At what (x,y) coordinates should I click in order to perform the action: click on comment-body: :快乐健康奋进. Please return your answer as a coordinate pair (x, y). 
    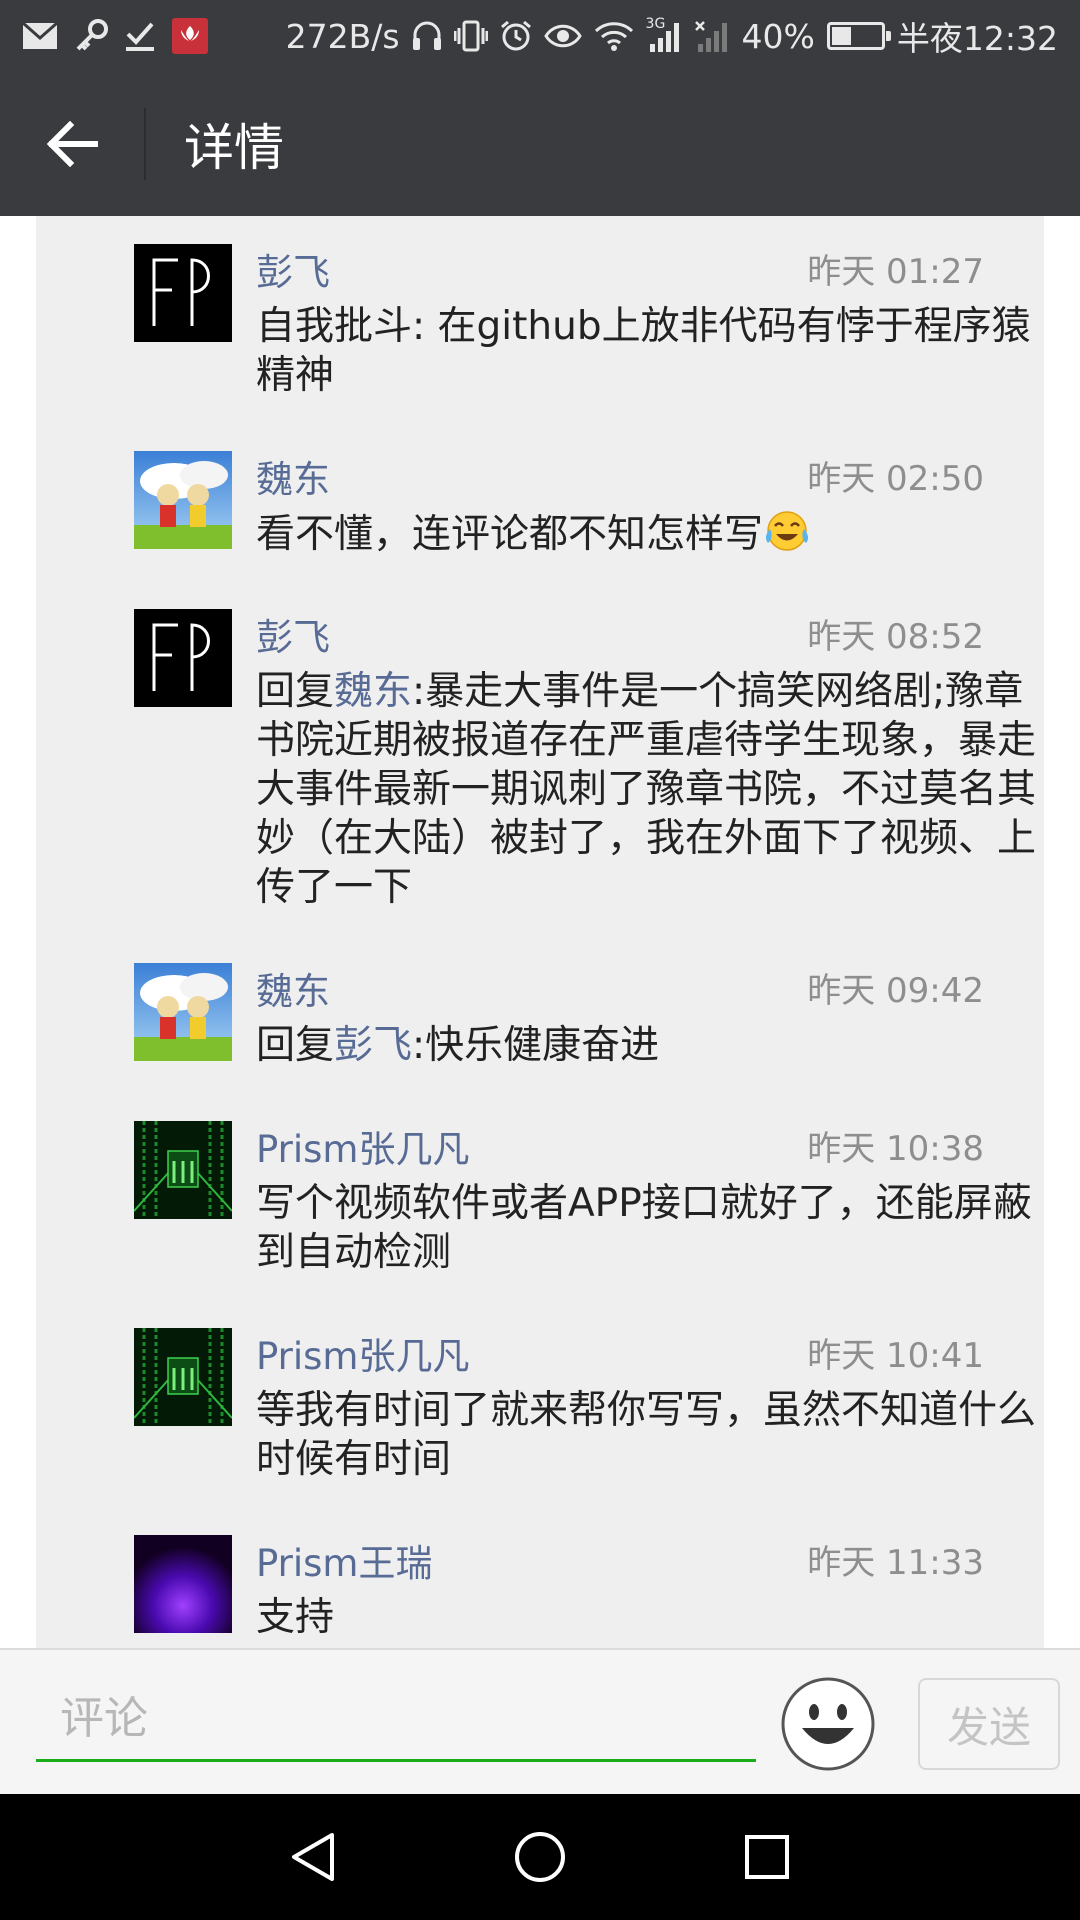
    Looking at the image, I should click on (536, 1045).